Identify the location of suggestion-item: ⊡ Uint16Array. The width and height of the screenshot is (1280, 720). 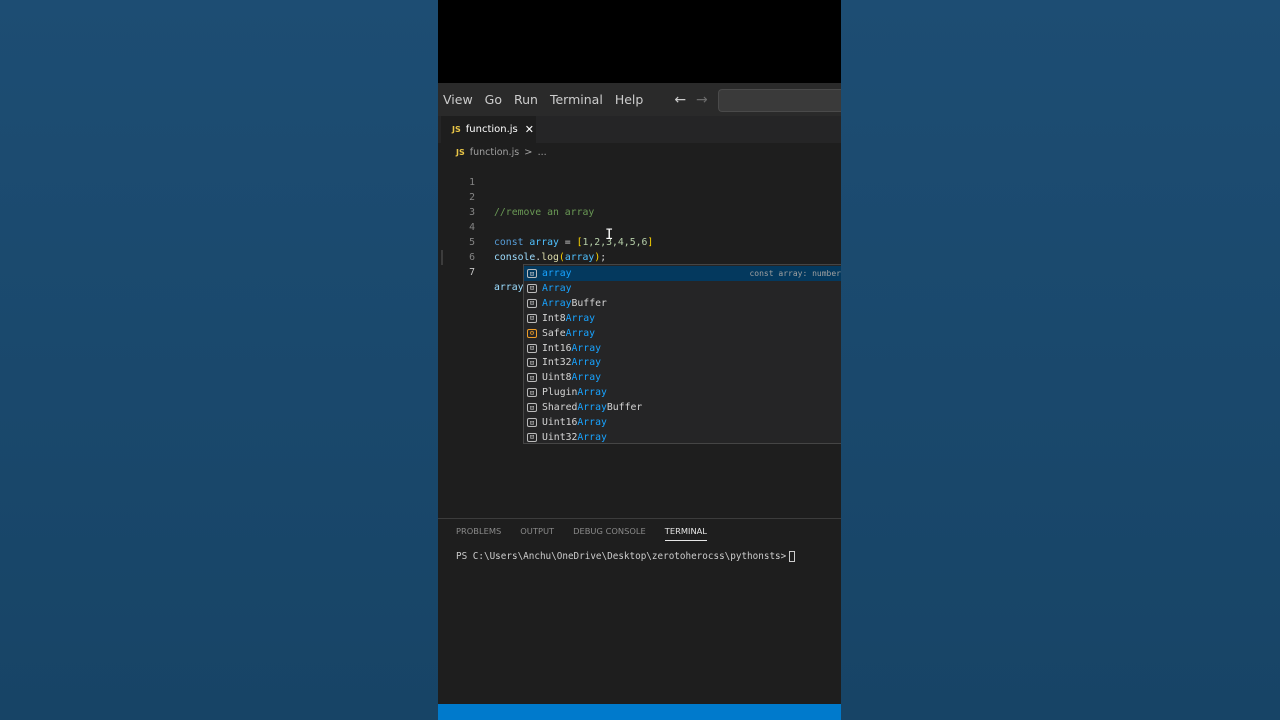
(682, 422).